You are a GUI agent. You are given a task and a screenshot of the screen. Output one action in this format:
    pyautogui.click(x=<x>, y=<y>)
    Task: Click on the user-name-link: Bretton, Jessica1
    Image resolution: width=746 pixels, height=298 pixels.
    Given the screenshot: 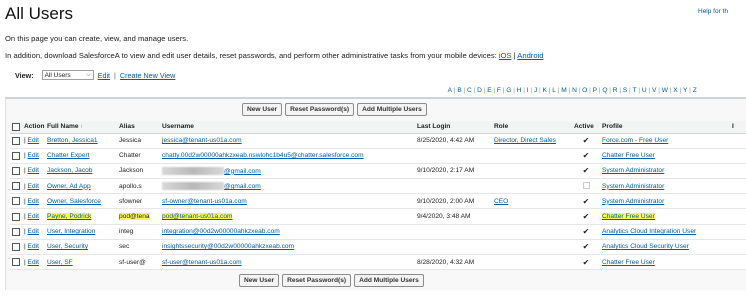 What is the action you would take?
    pyautogui.click(x=72, y=140)
    